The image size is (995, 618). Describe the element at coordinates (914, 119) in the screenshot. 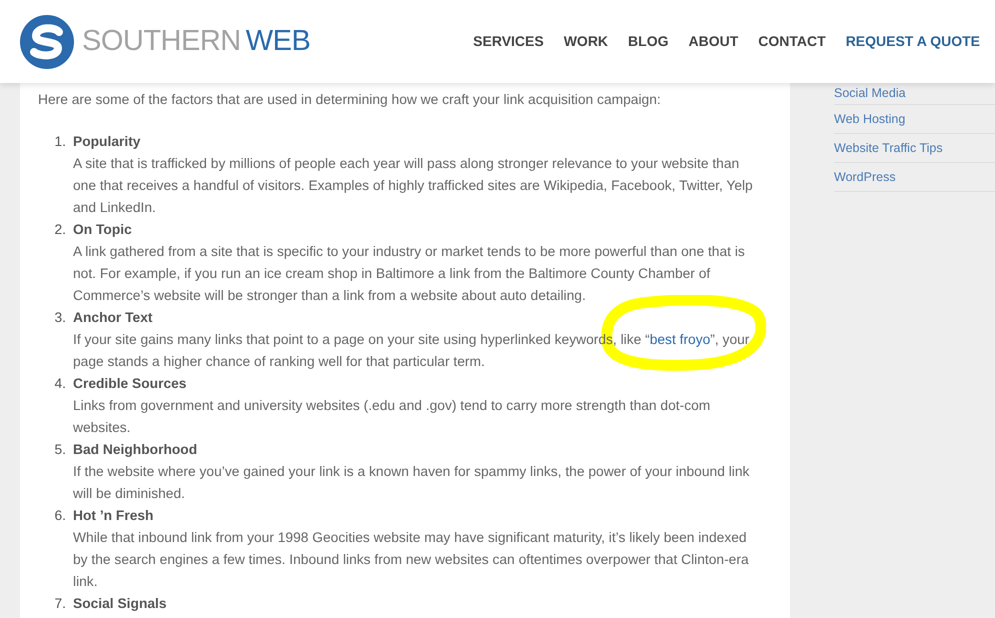

I see `sidebar-link: Web Hosting` at that location.